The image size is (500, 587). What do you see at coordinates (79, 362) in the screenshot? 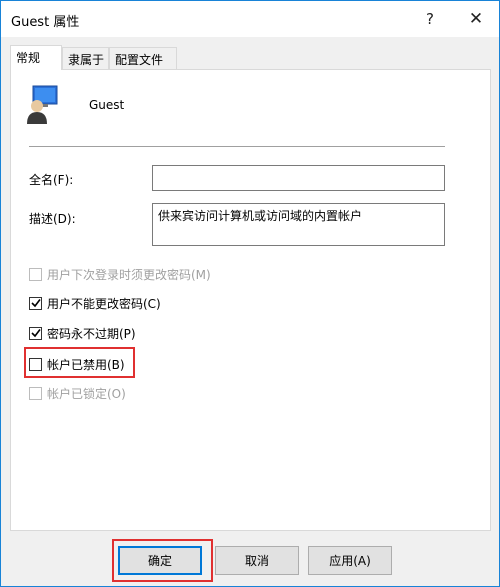
I see `annotation-highlight-box` at bounding box center [79, 362].